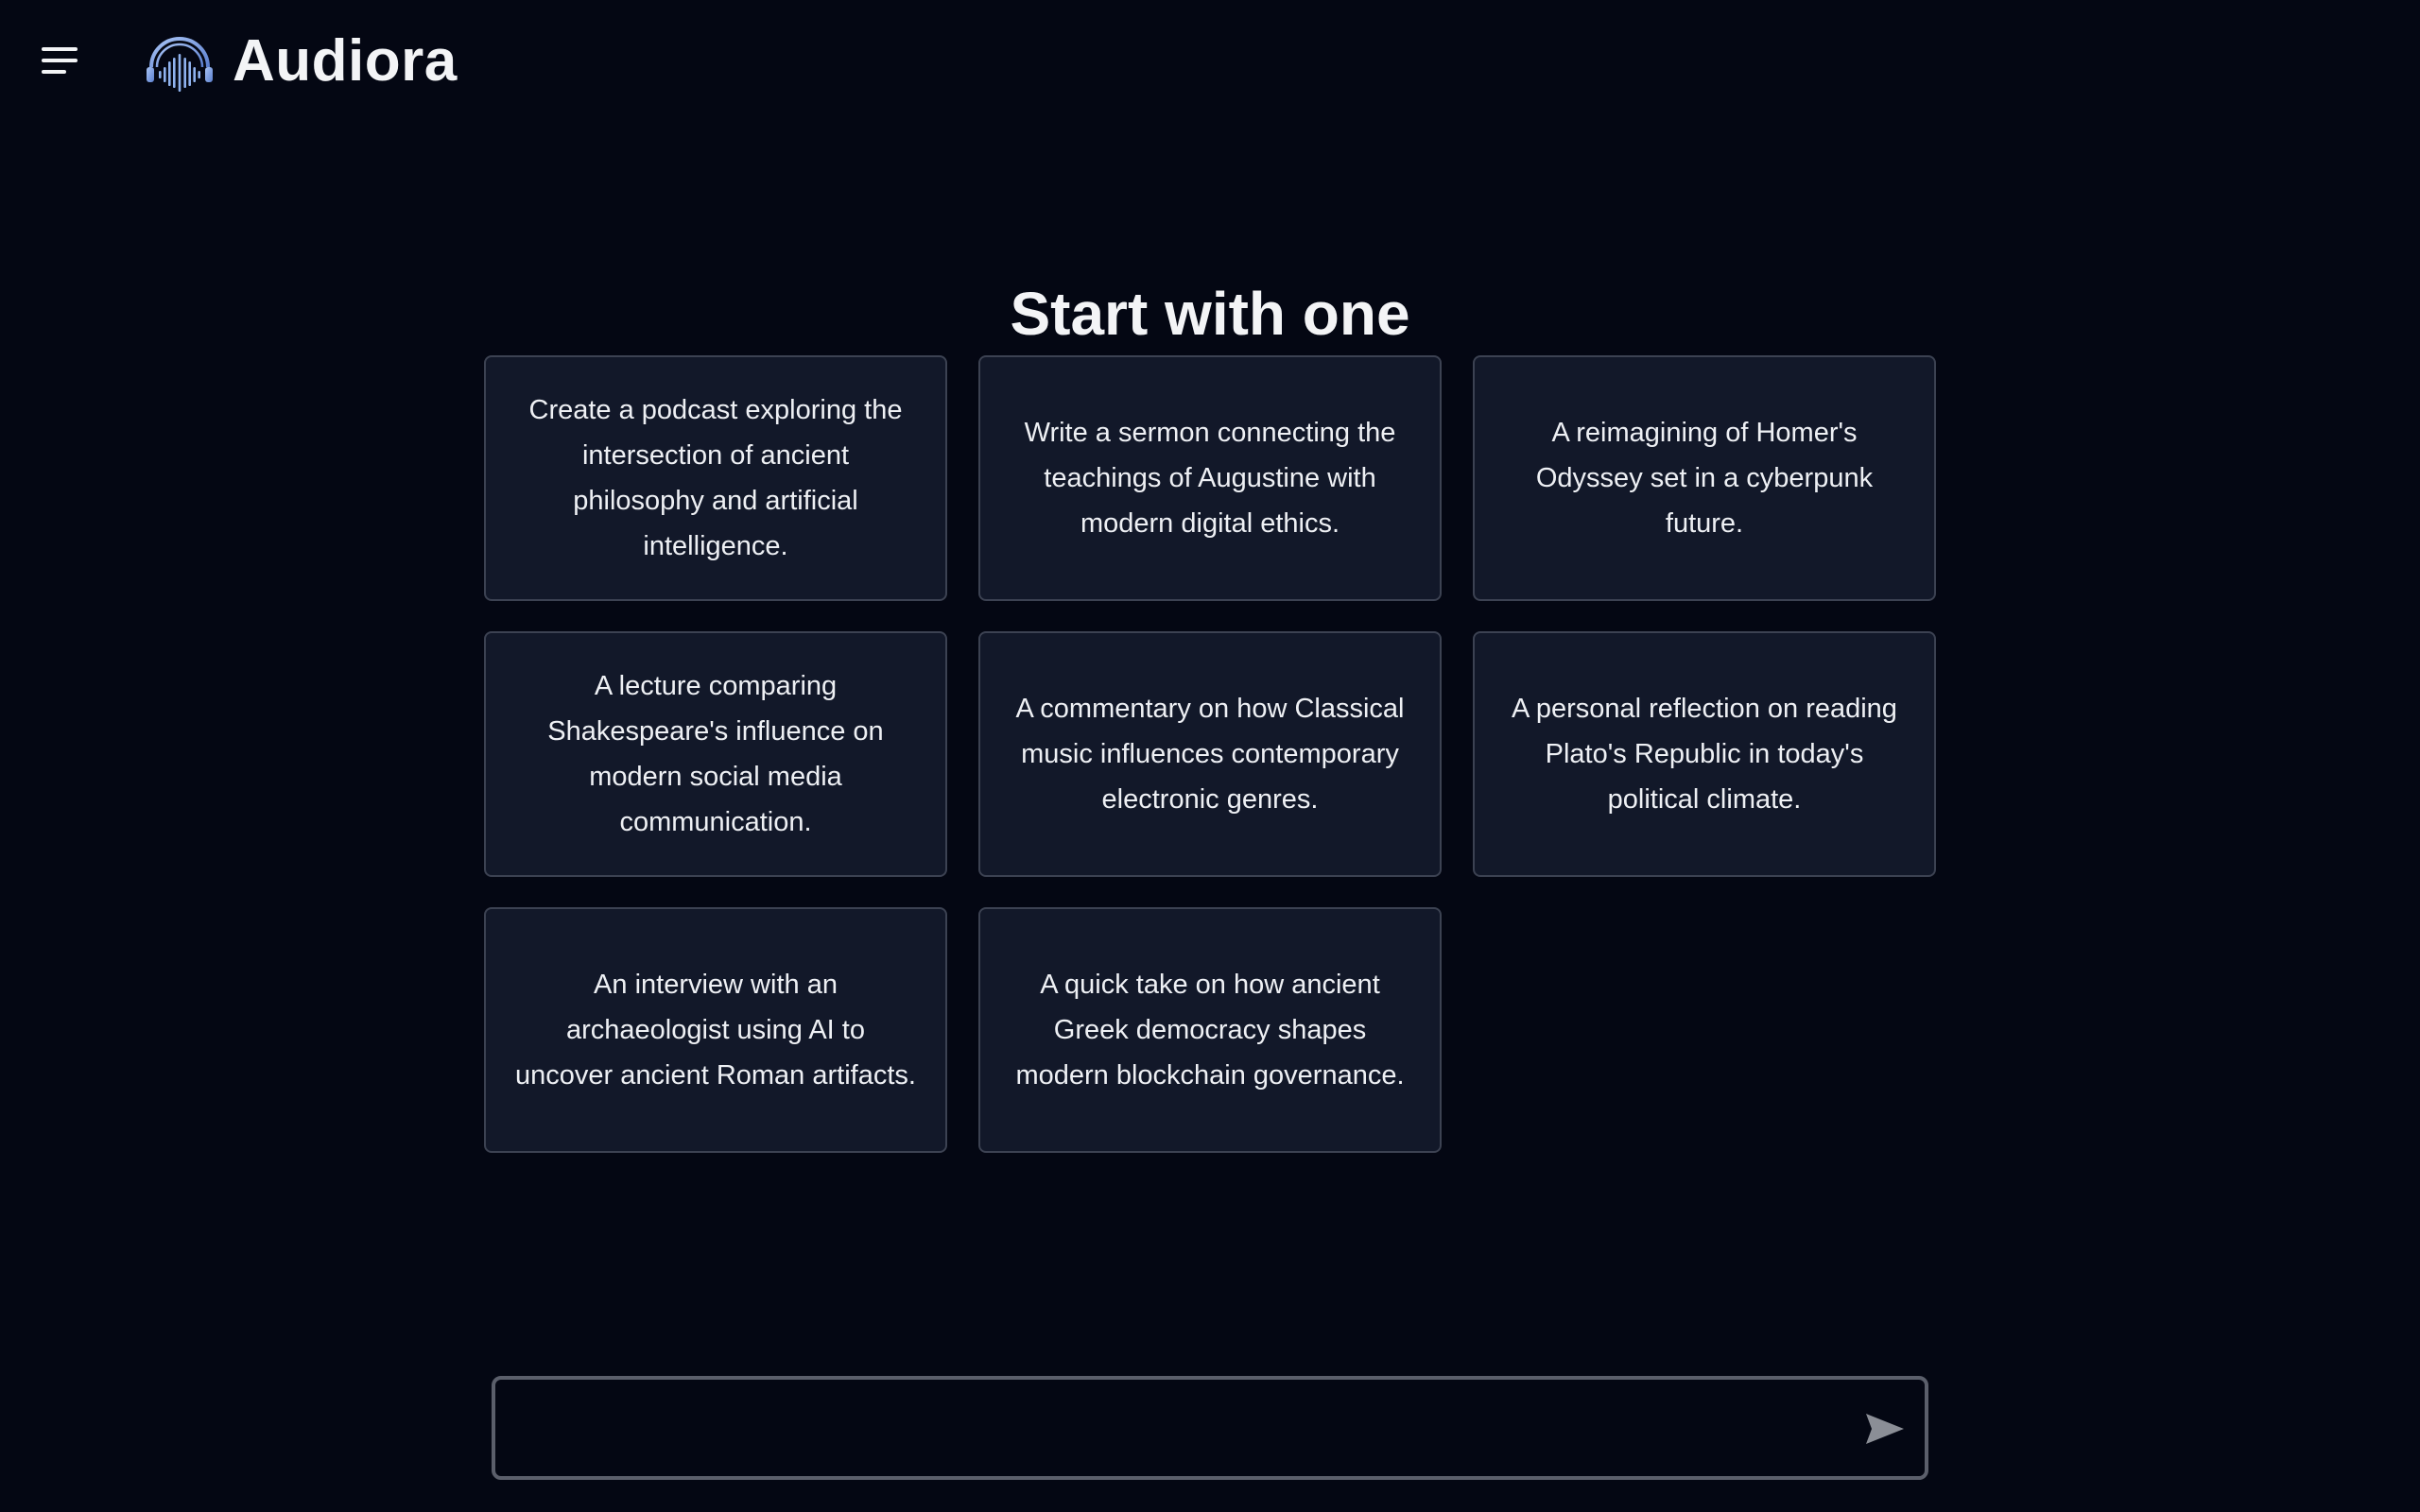 This screenshot has width=2420, height=1512. I want to click on top-bar: Audiora, so click(1210, 61).